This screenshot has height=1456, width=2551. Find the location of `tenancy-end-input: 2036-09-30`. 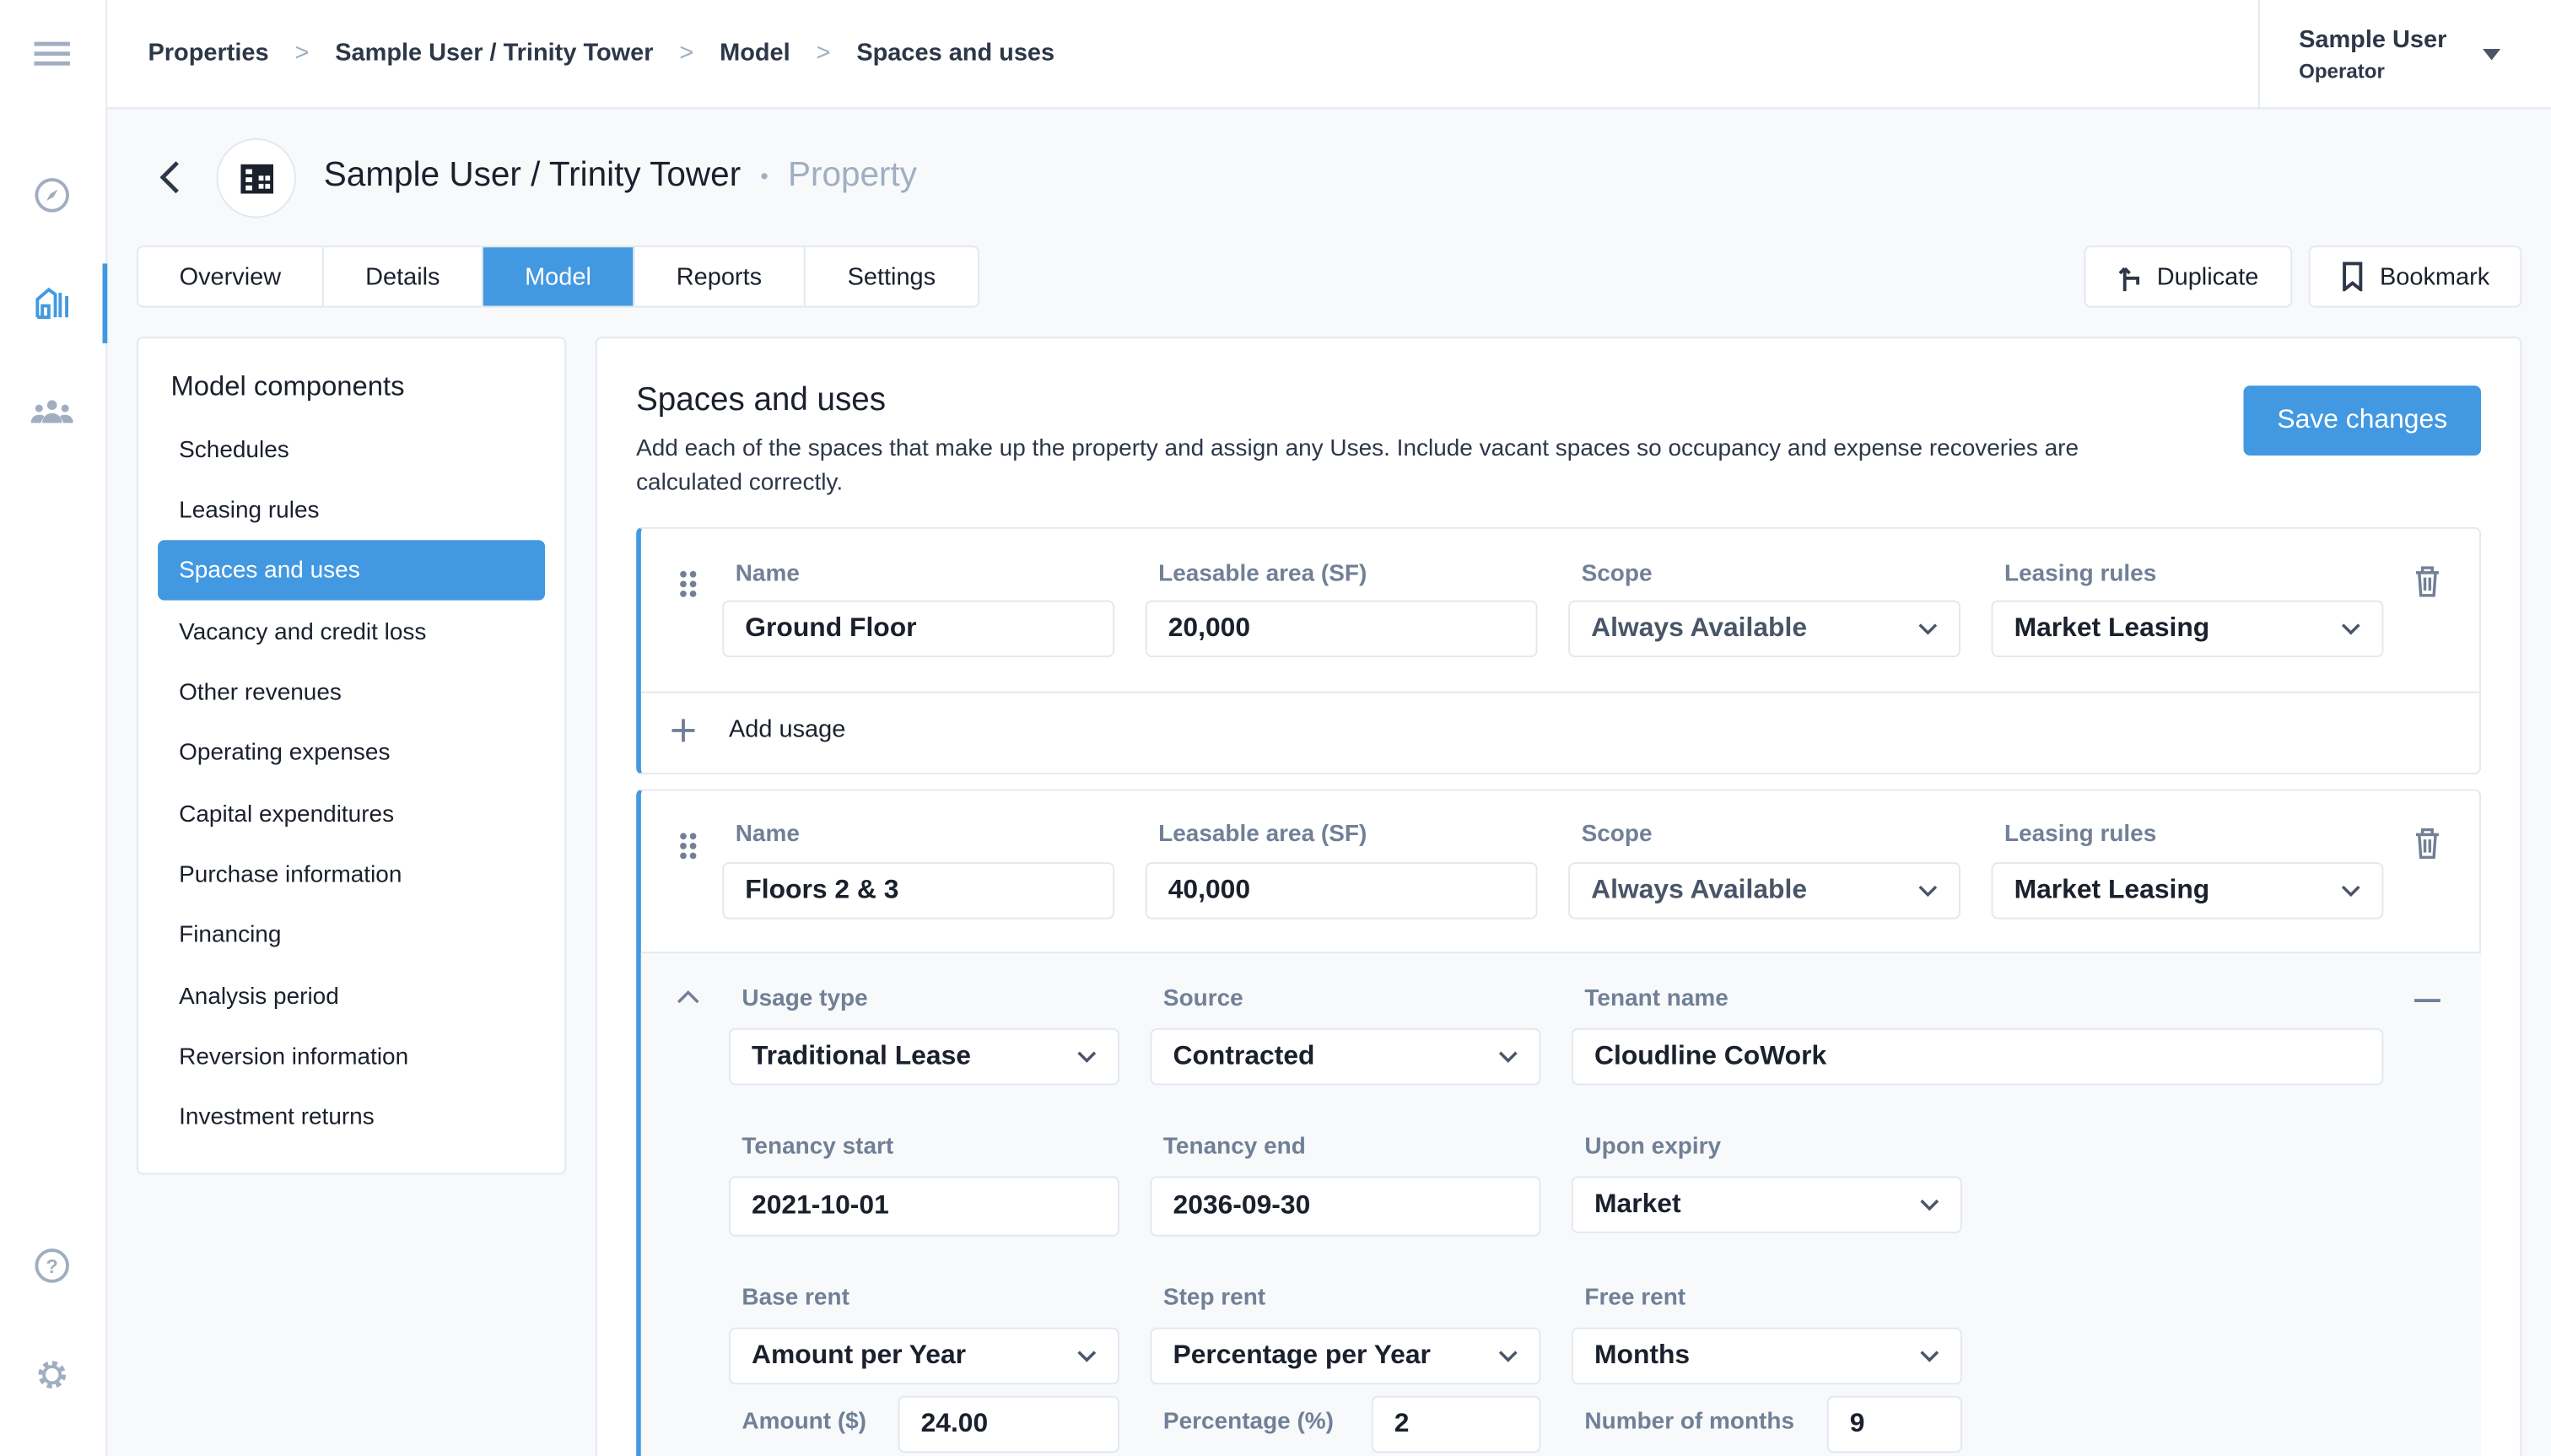

tenancy-end-input: 2036-09-30 is located at coordinates (1345, 1206).